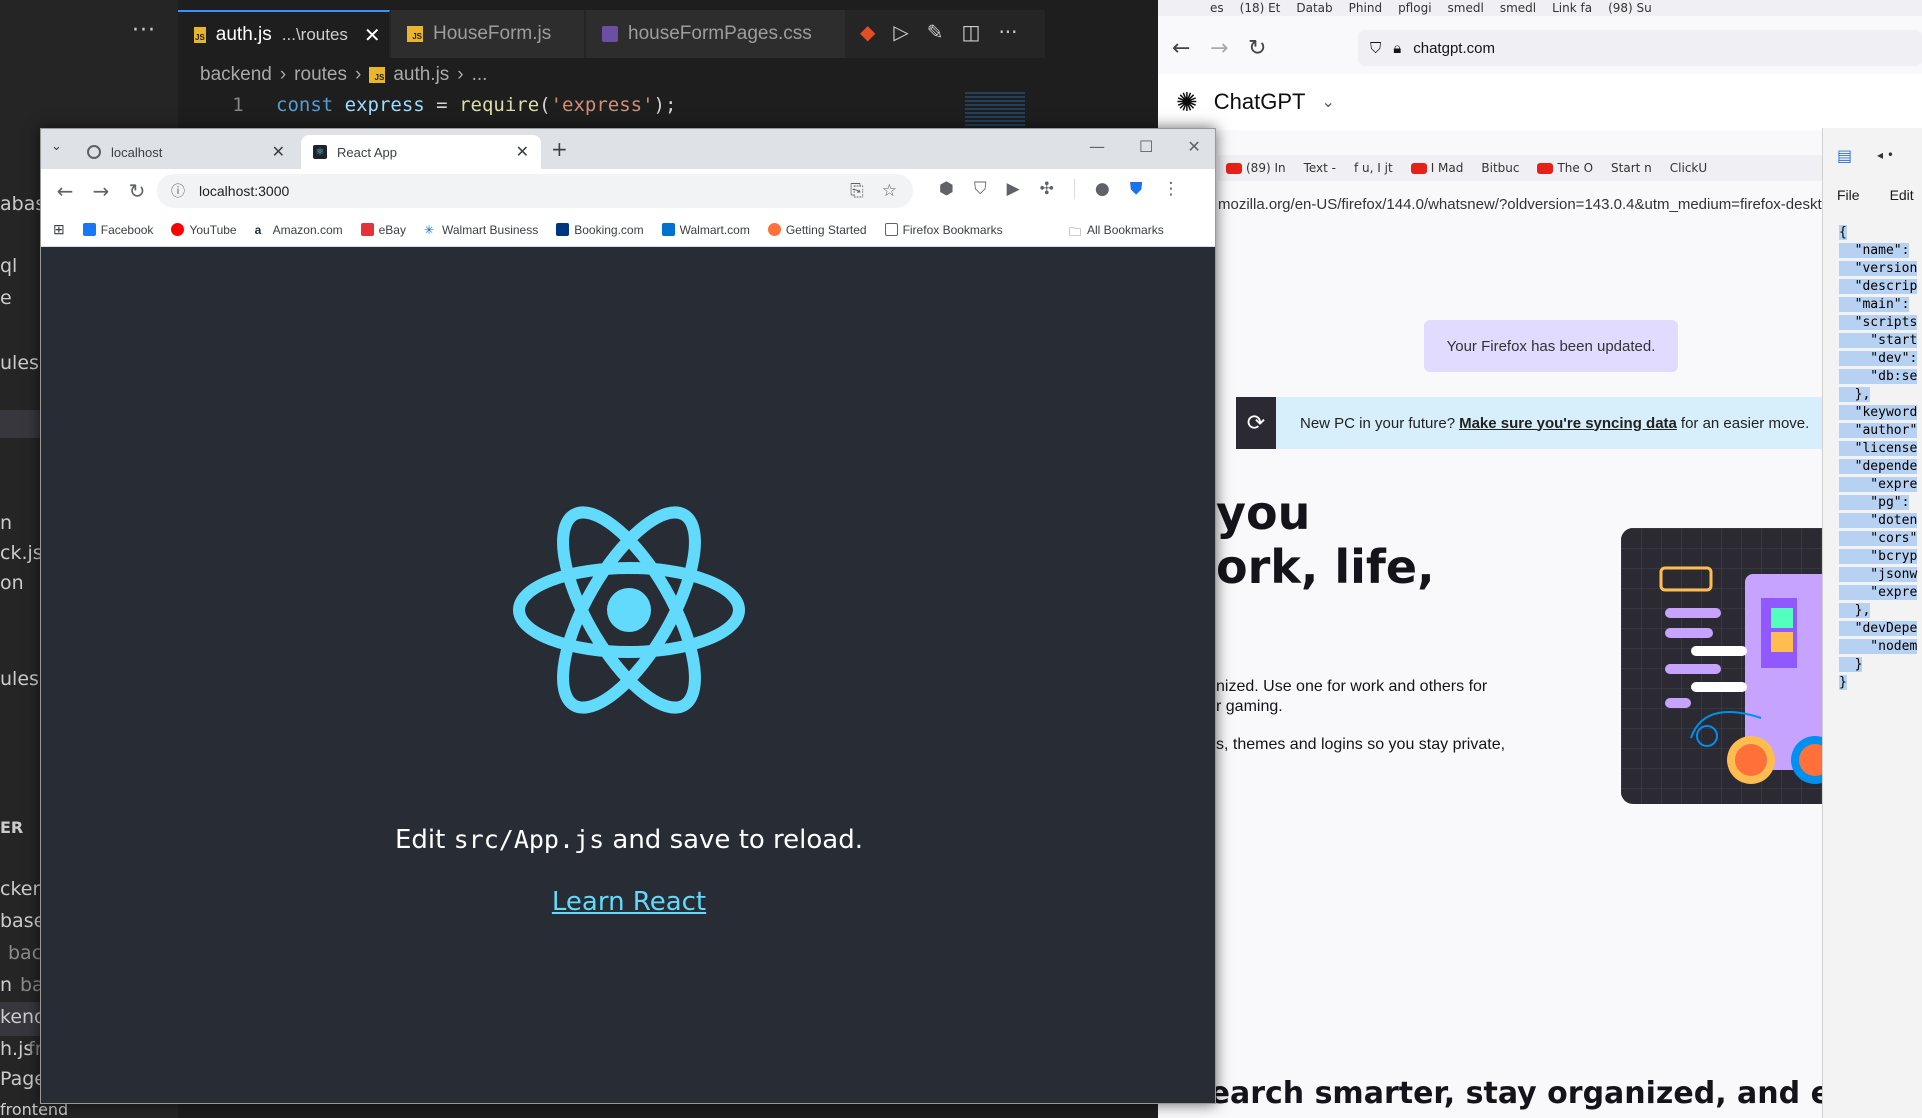 The image size is (1922, 1118). I want to click on chrome-address-bar: ⓘ localhost:3000 ⎘ ☆, so click(535, 191).